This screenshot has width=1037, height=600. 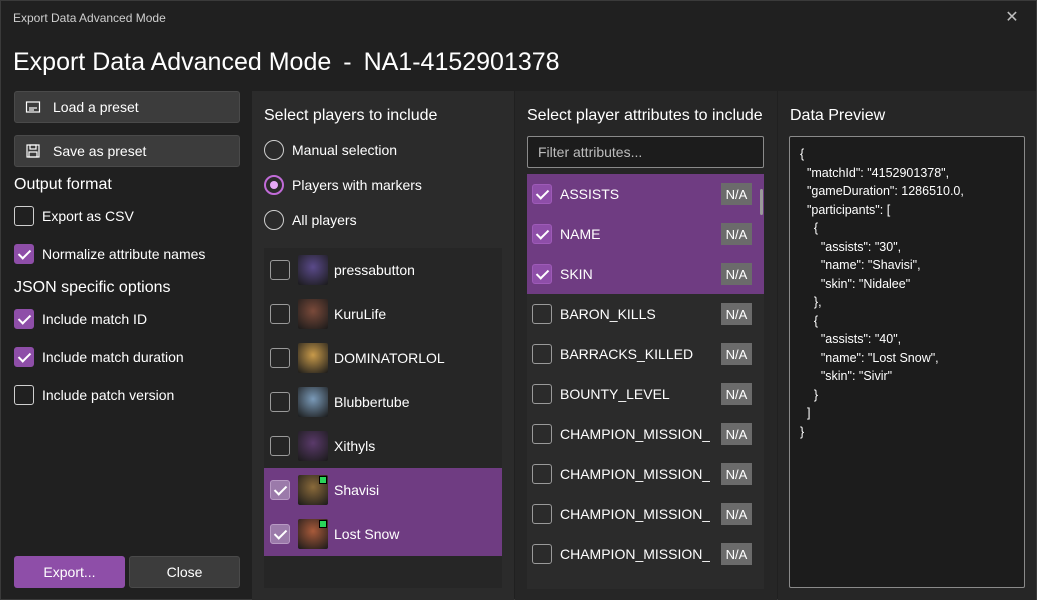 I want to click on include-match-id-checkbox, so click(x=24, y=319).